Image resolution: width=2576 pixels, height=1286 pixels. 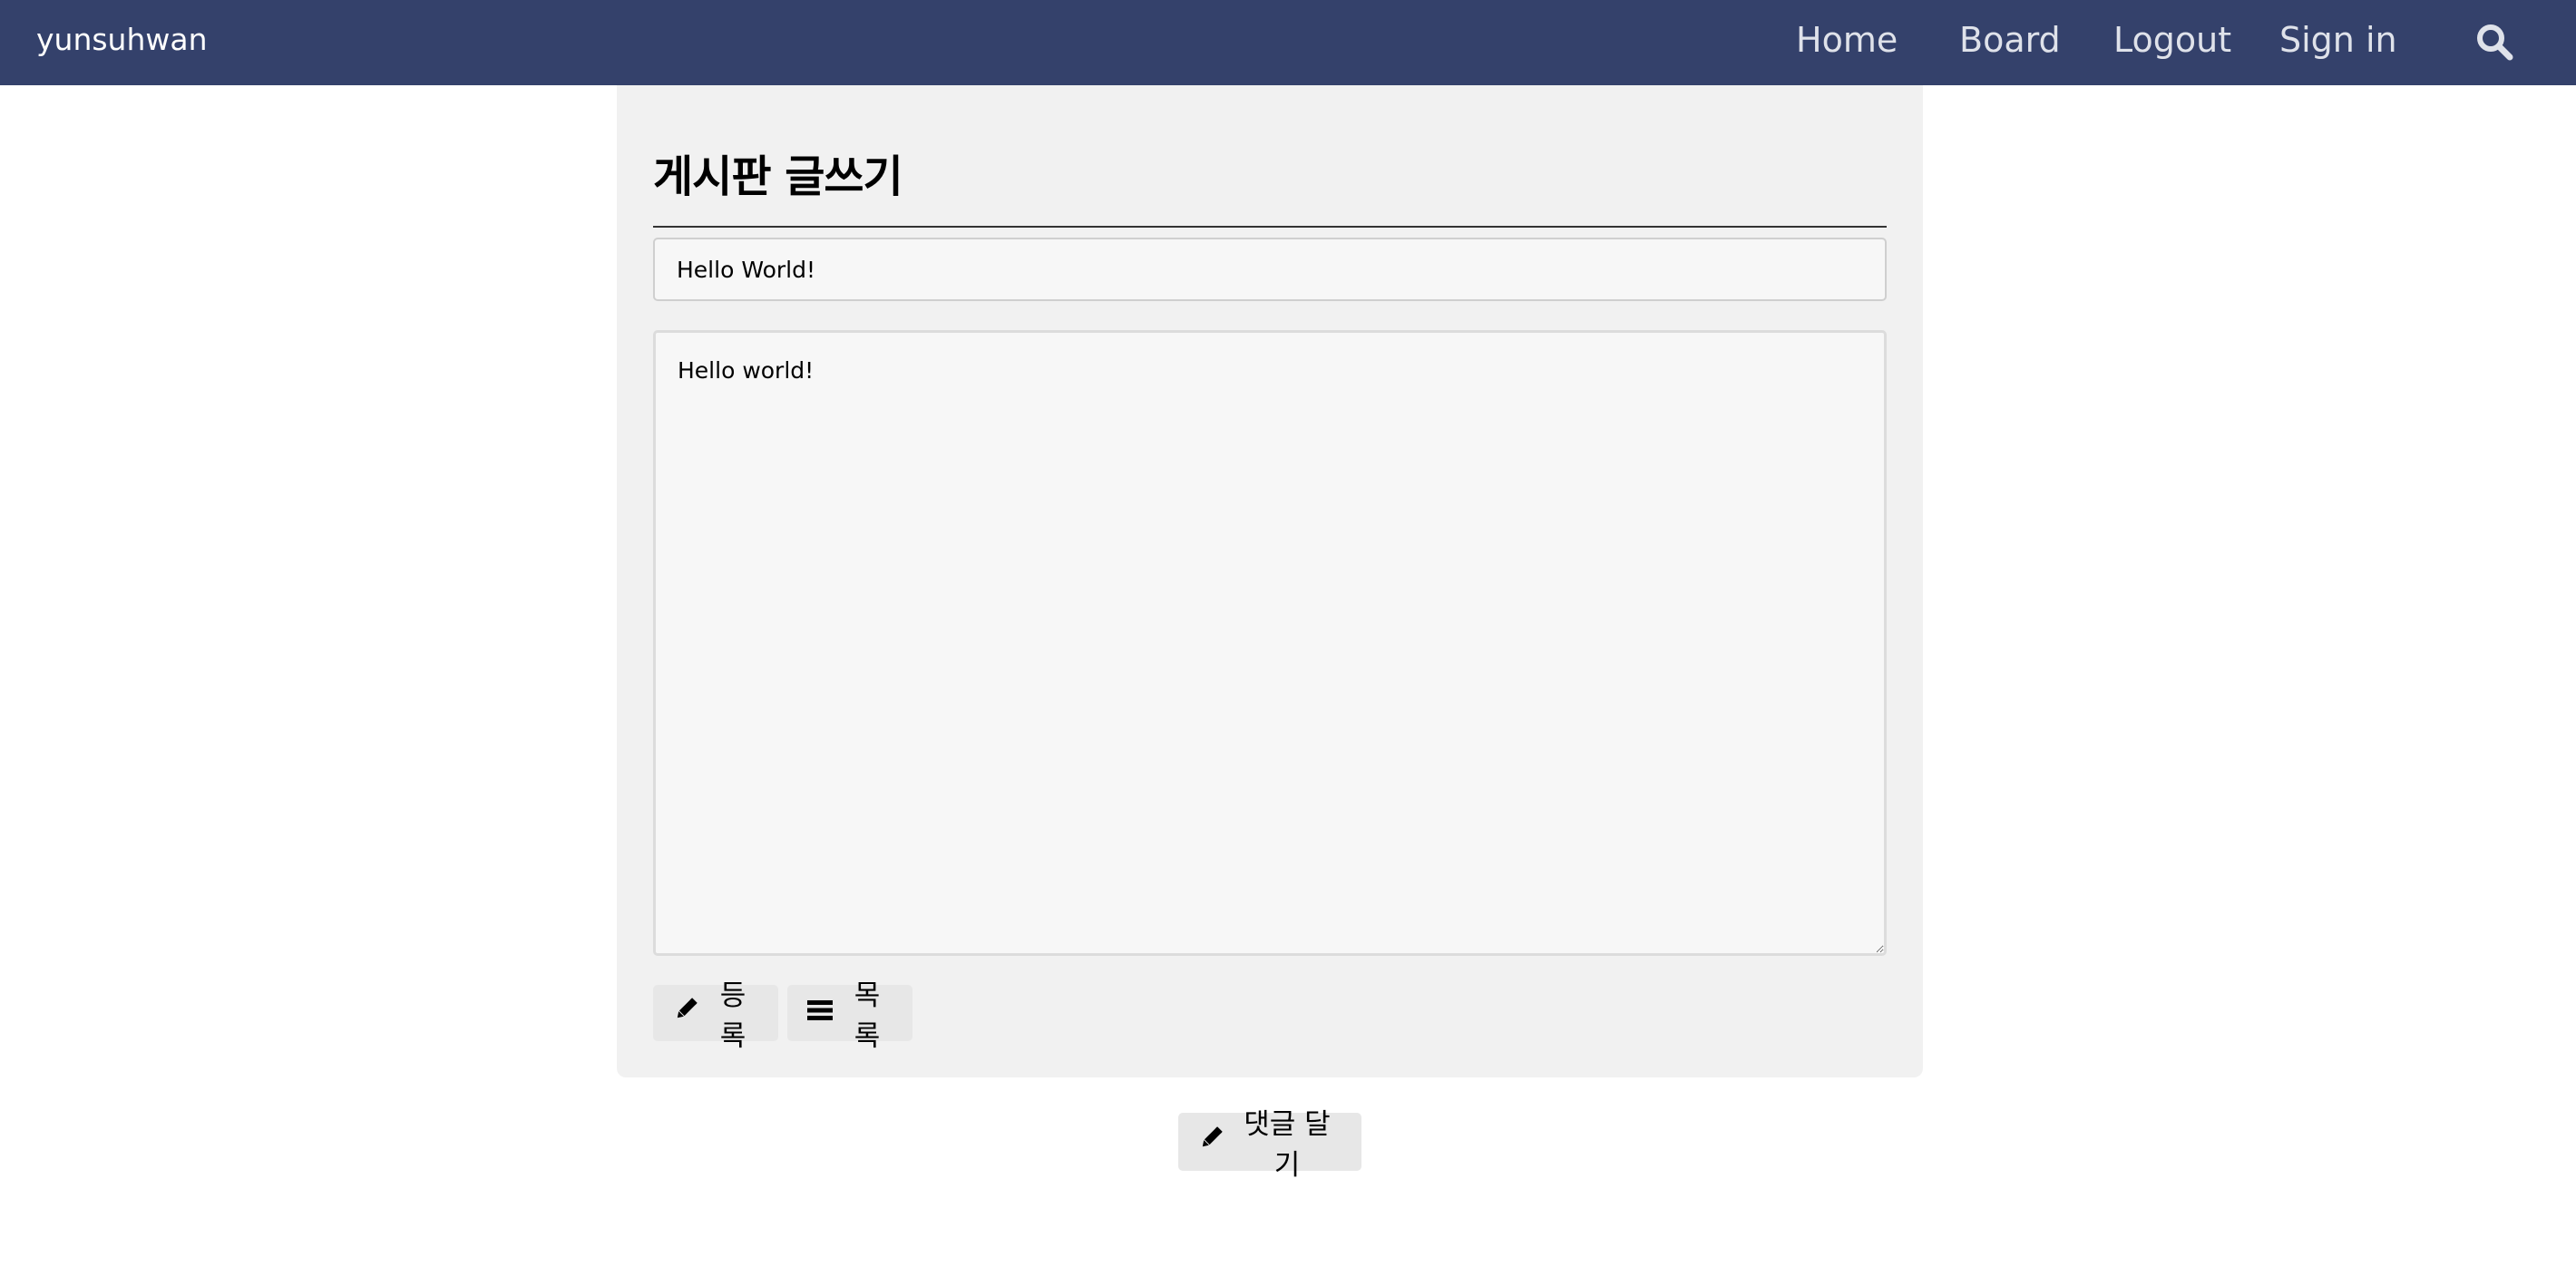 I want to click on nav-home-link: Home, so click(x=1847, y=40).